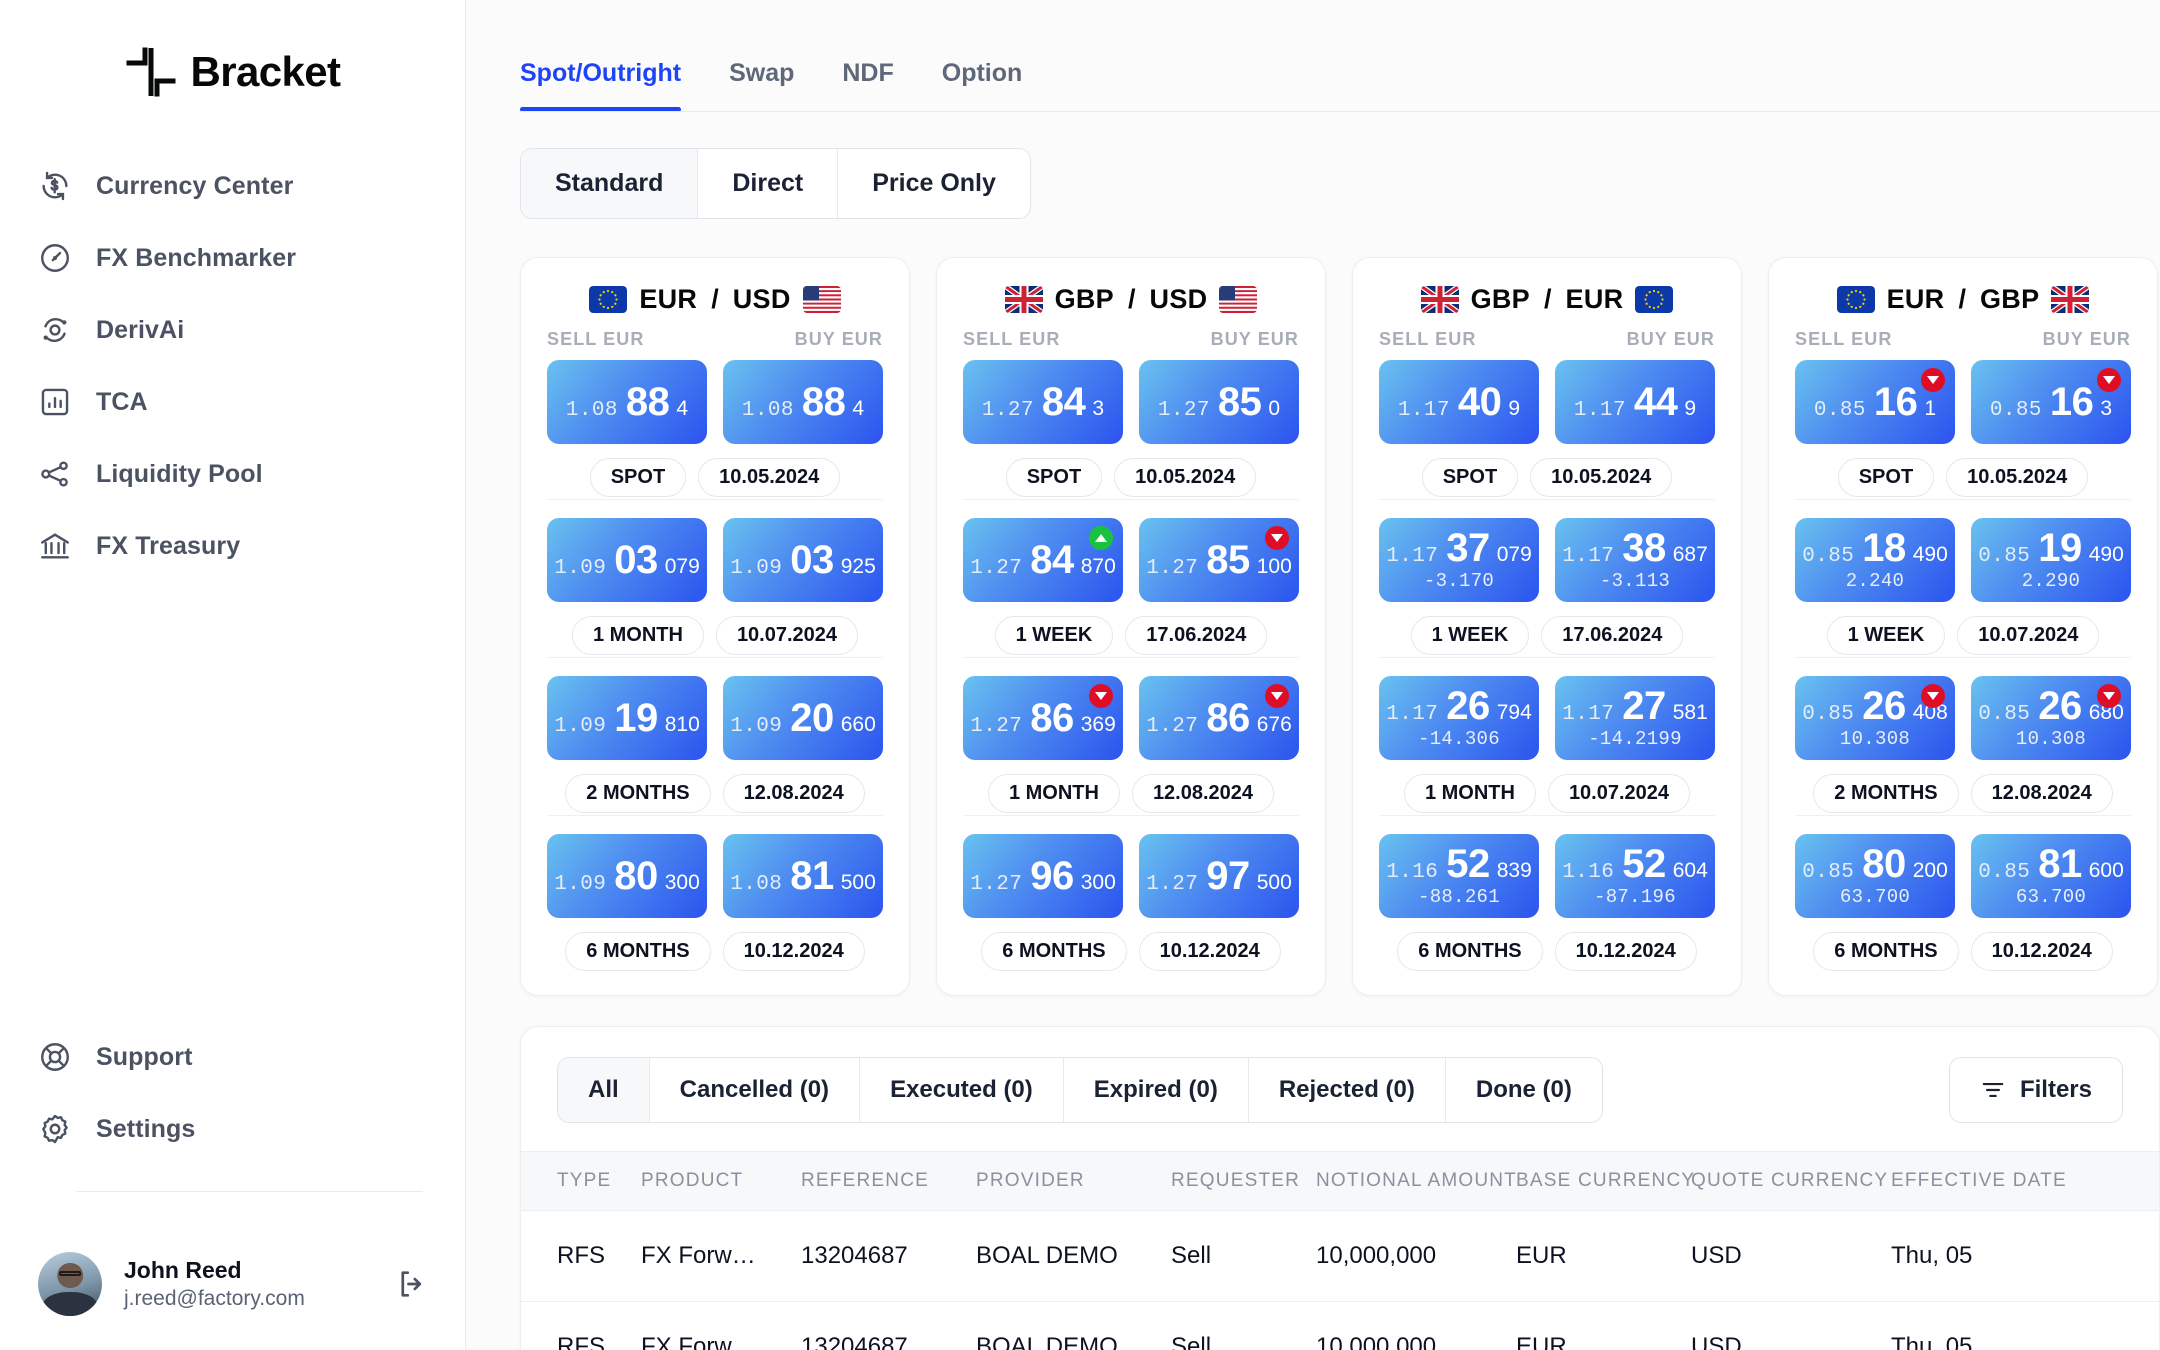 This screenshot has height=1350, width=2160. Describe the element at coordinates (1605, 1181) in the screenshot. I see `table-header-cell: BASE CURRENCY` at that location.